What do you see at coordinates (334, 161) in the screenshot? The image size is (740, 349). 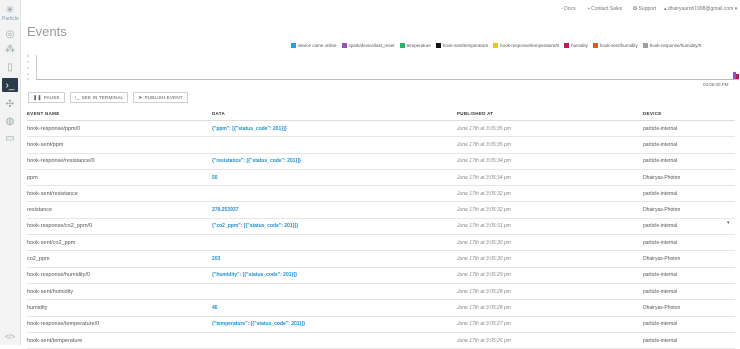 I see `event-data-cell: {"resistance": [{"status_code": 201}]}` at bounding box center [334, 161].